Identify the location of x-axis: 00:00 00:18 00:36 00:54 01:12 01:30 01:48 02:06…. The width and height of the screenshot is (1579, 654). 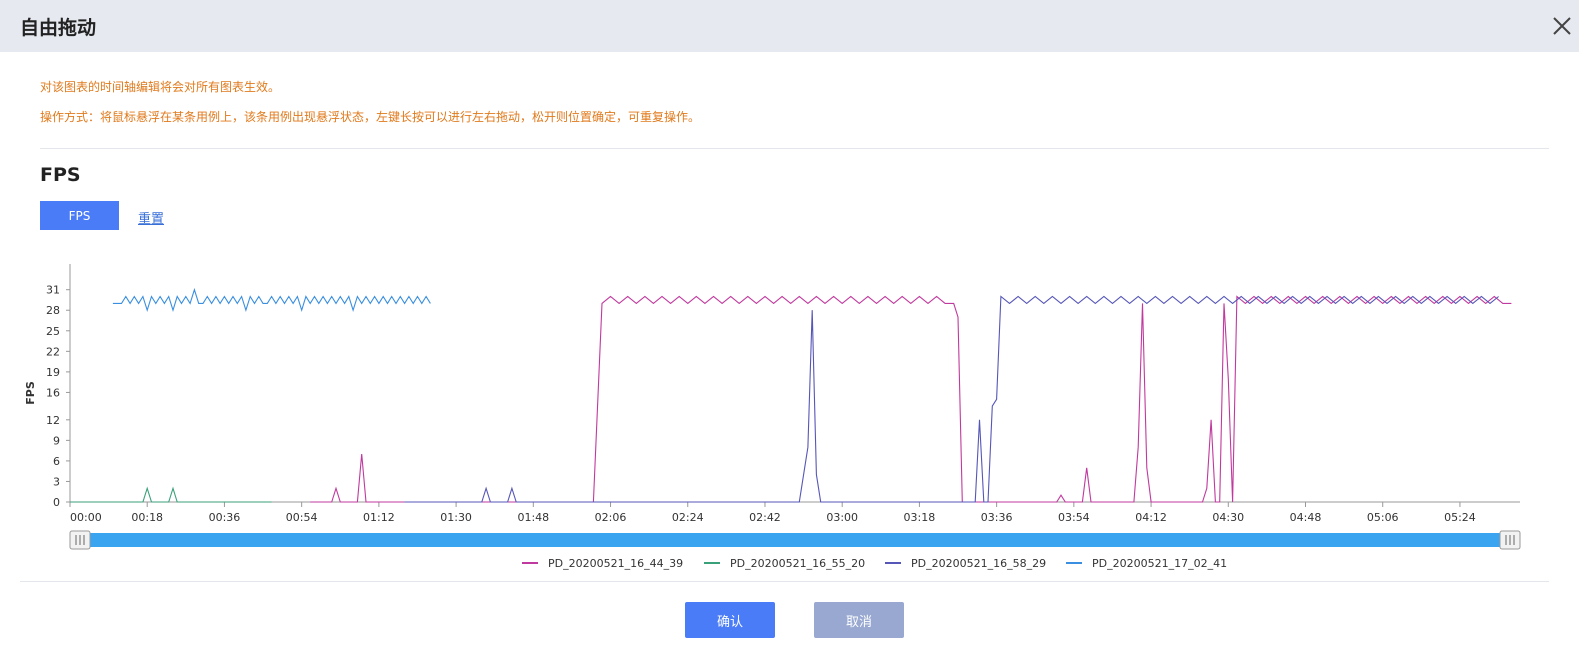
(794, 512).